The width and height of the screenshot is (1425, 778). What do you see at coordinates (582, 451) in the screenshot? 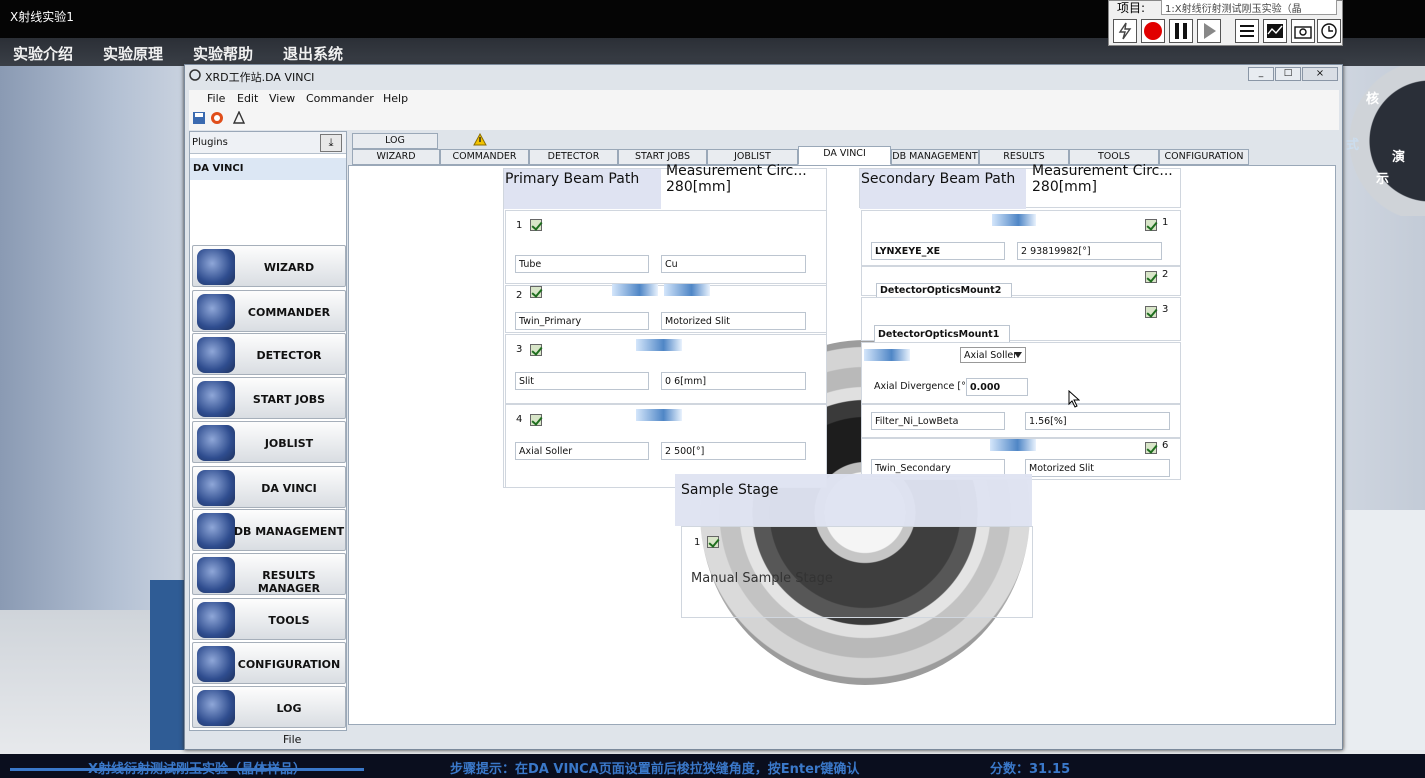
I see `axial-soller-field: Axial Soller` at bounding box center [582, 451].